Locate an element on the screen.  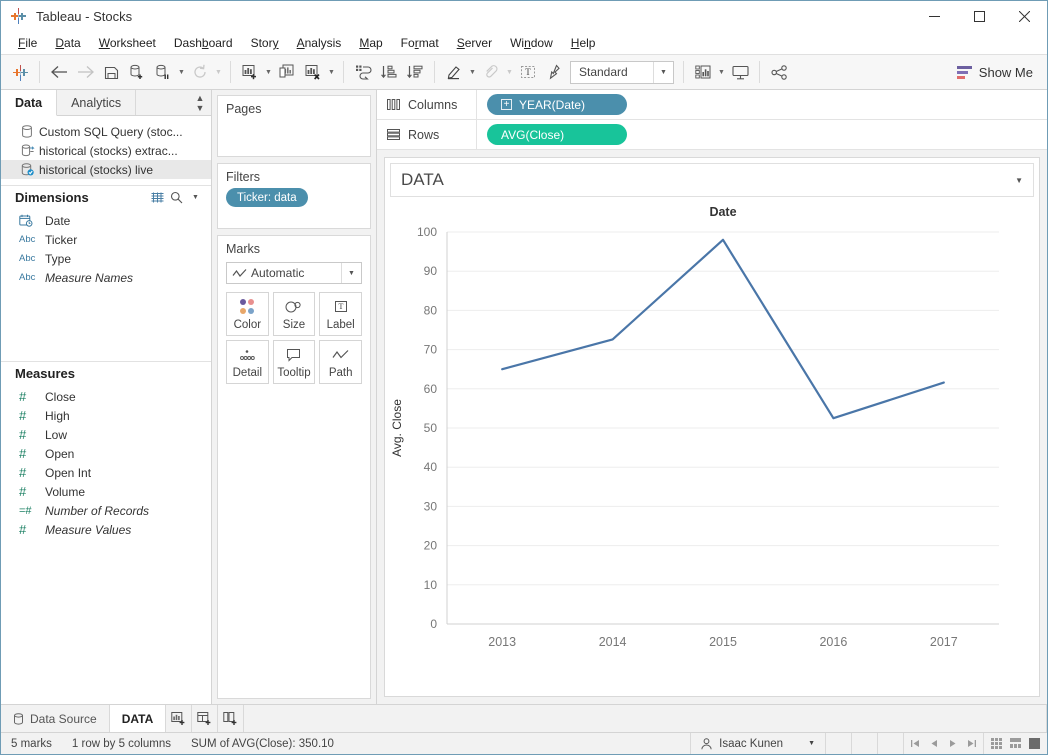
columns-shelf: Columns + YEAR(Date) is located at coordinates (712, 105).